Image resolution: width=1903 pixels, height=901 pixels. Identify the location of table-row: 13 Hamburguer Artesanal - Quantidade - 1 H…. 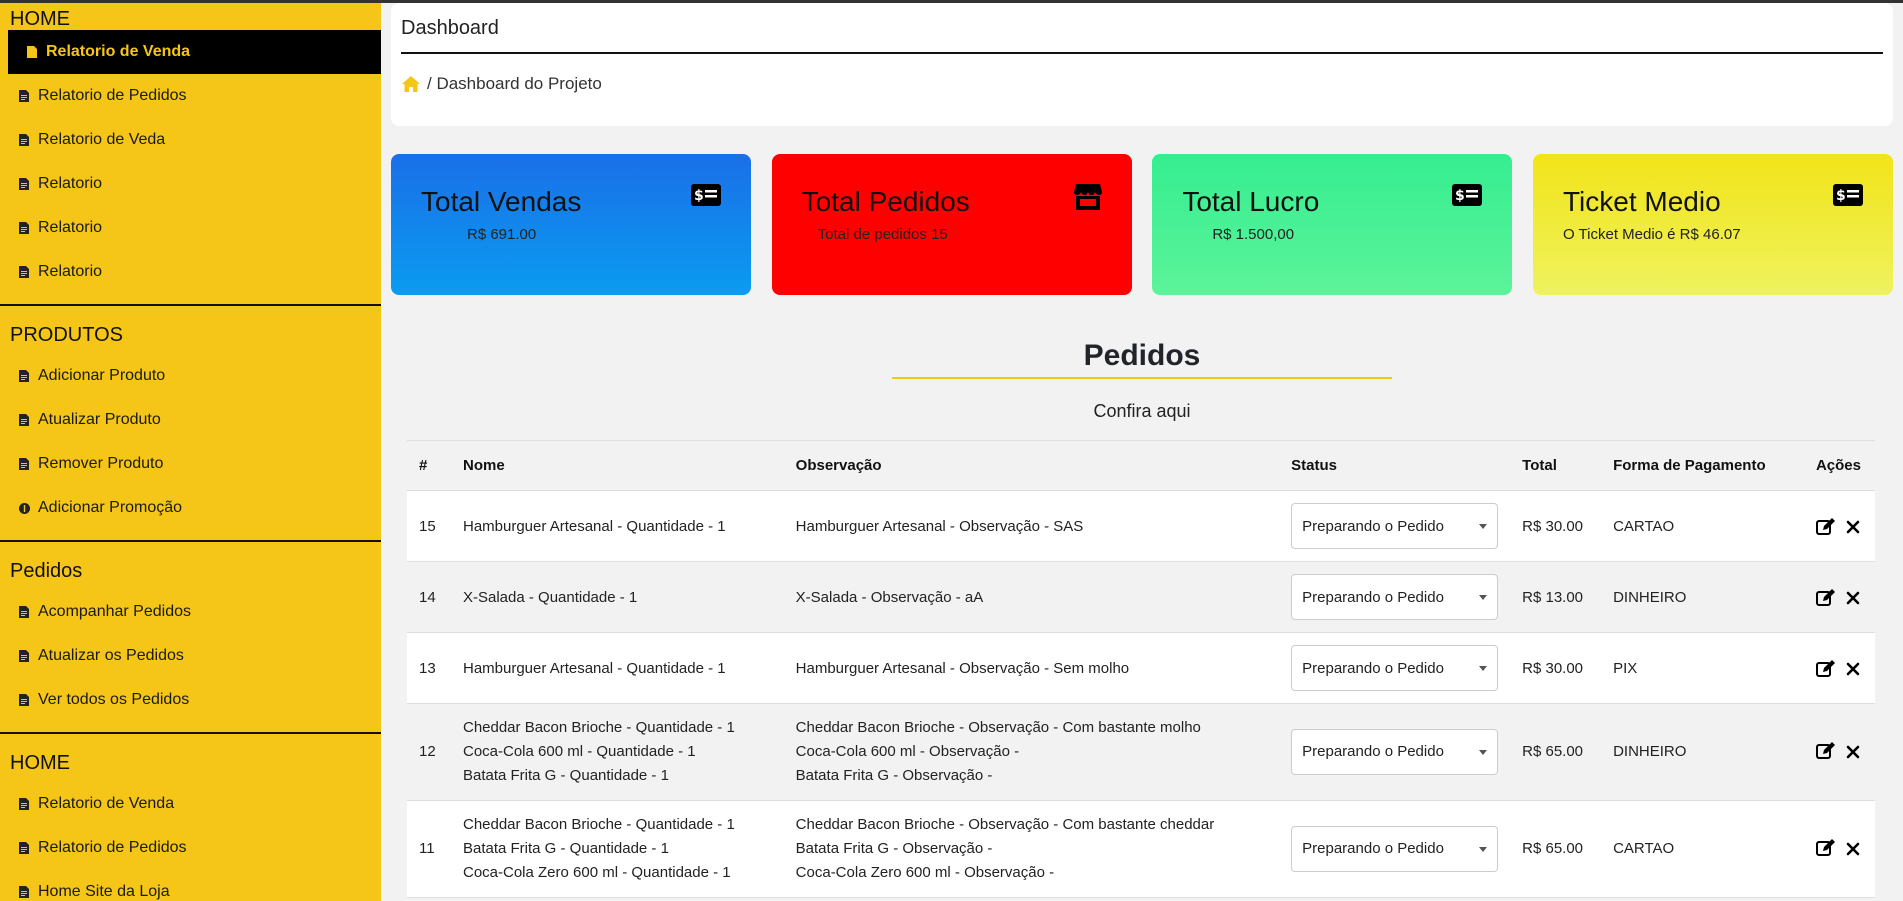
(1141, 668).